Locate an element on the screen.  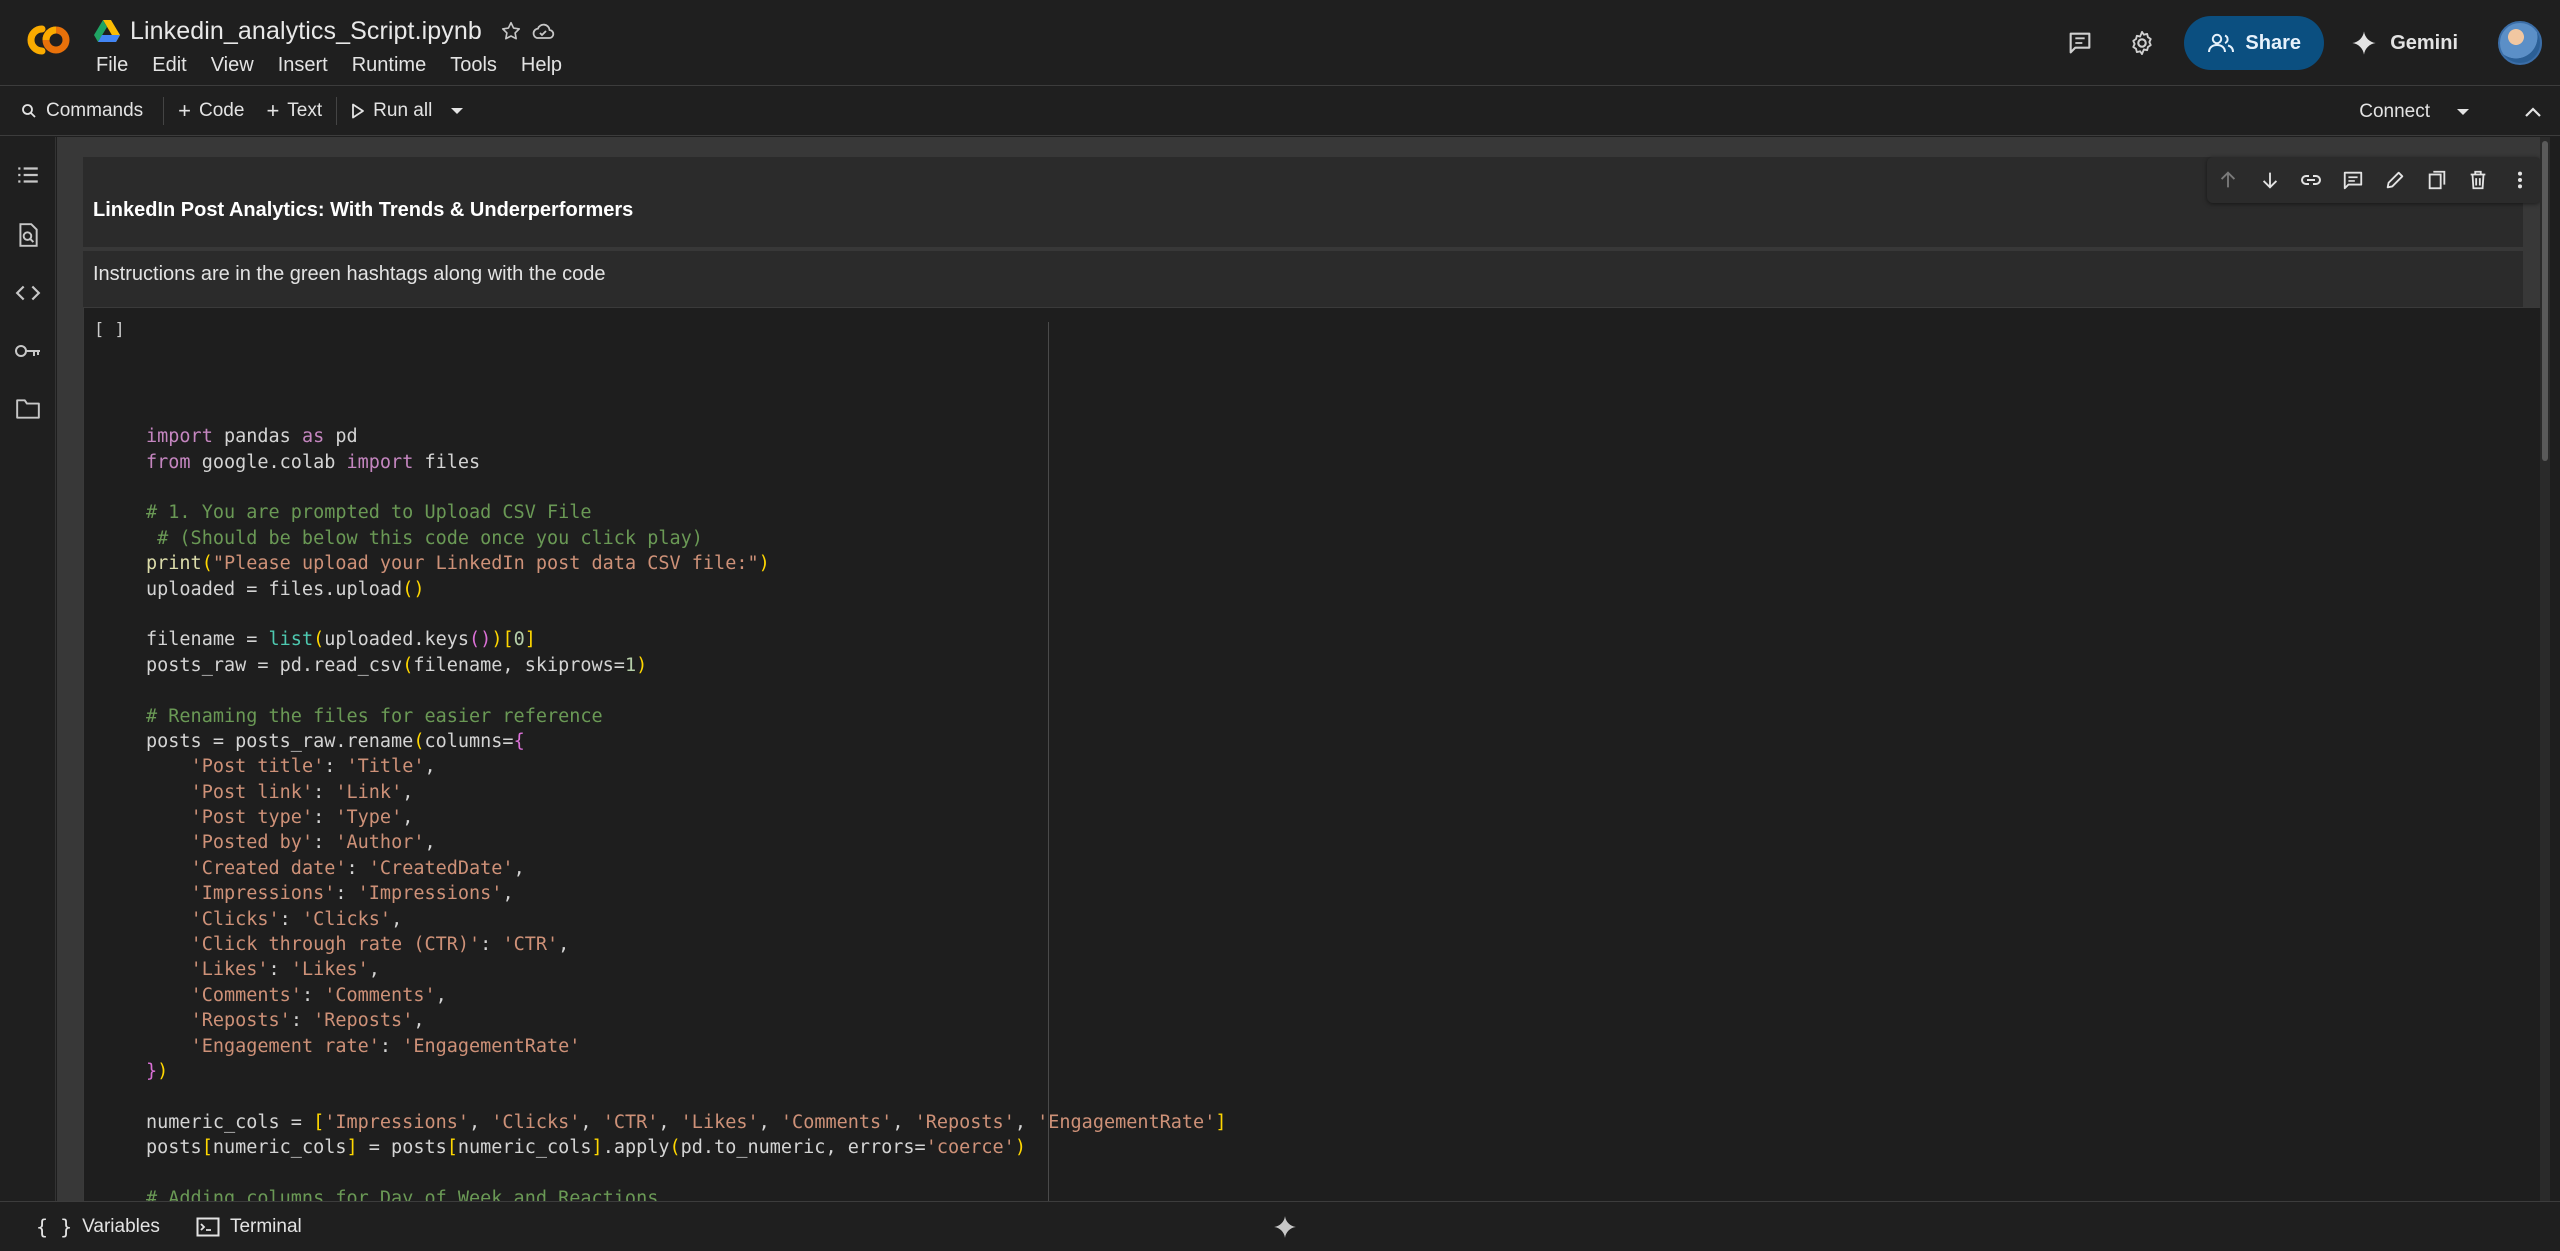
terminal-label: Terminal is located at coordinates (265, 1226).